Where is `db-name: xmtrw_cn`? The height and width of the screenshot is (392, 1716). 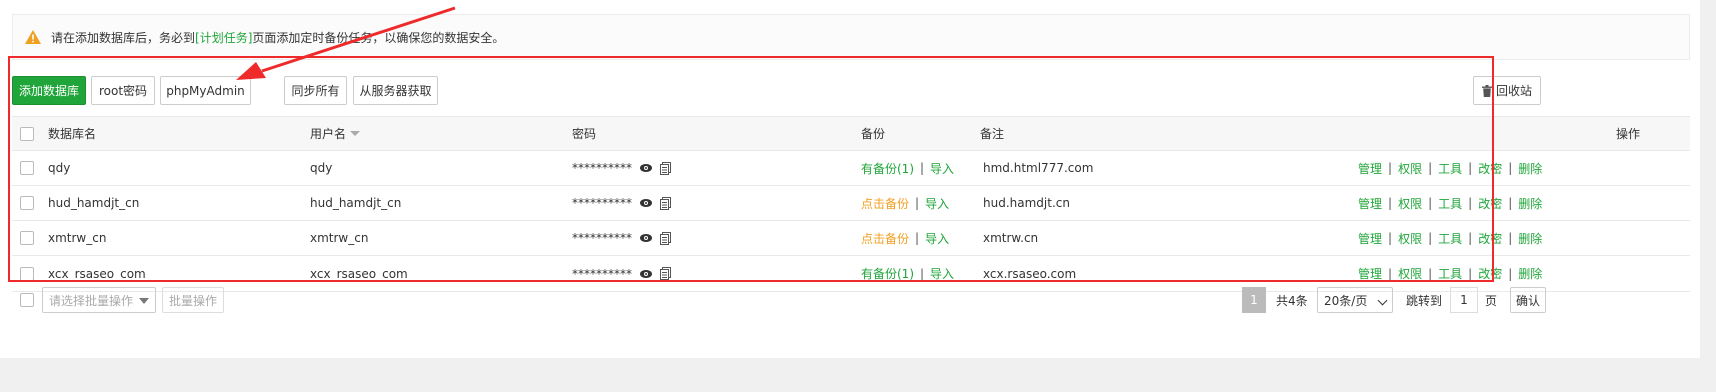 db-name: xmtrw_cn is located at coordinates (77, 238).